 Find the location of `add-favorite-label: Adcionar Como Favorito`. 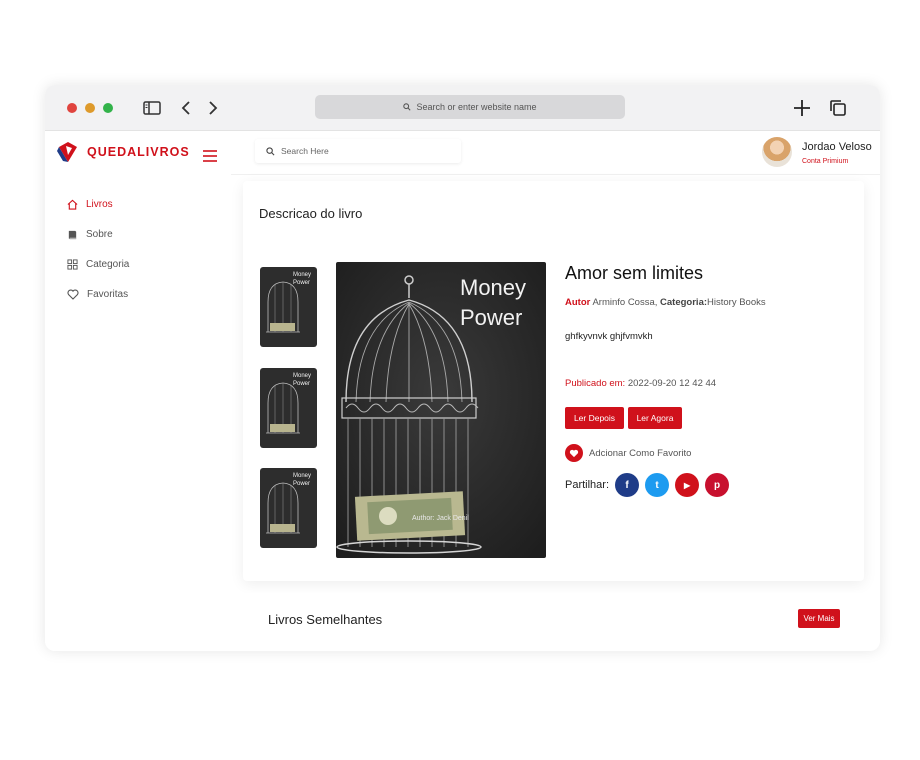

add-favorite-label: Adcionar Como Favorito is located at coordinates (640, 453).